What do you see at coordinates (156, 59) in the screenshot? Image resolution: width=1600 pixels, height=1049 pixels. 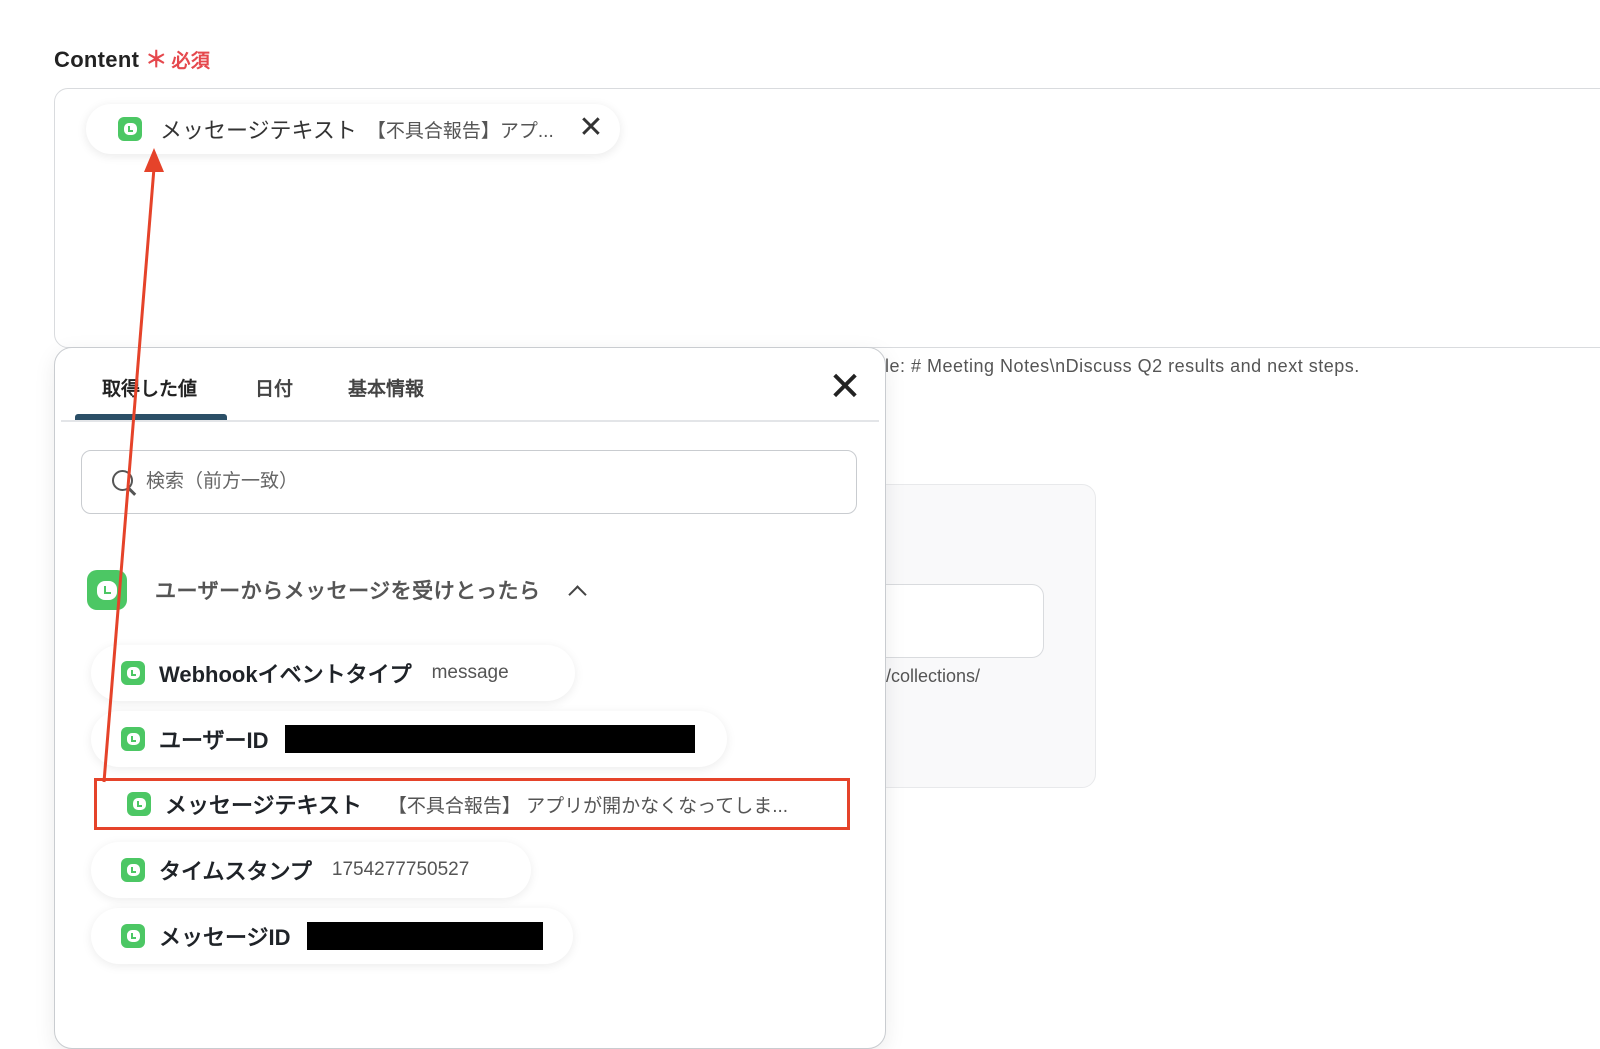 I see `required-star-icon: ＊` at bounding box center [156, 59].